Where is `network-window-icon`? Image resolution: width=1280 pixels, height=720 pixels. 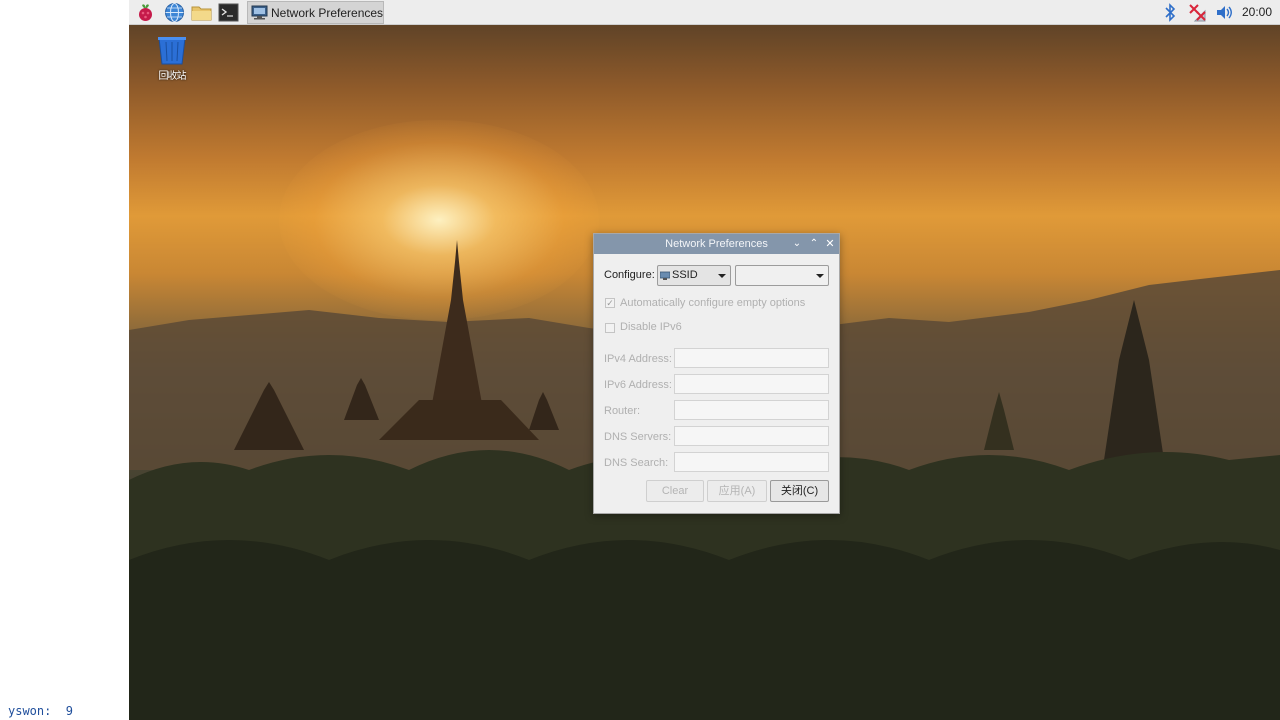 network-window-icon is located at coordinates (259, 12).